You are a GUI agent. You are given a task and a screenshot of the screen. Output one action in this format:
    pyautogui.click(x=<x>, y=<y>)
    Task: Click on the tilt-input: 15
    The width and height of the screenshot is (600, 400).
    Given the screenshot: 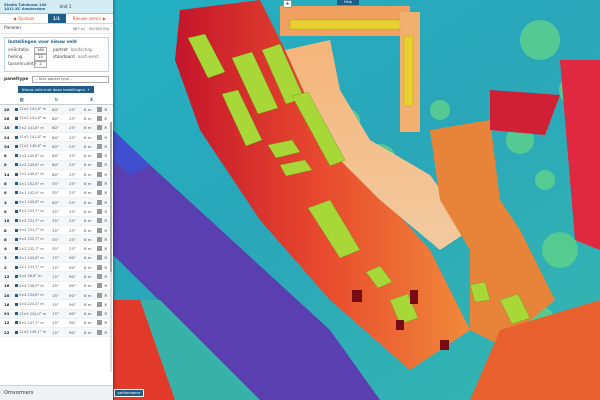 What is the action you would take?
    pyautogui.click(x=40, y=57)
    